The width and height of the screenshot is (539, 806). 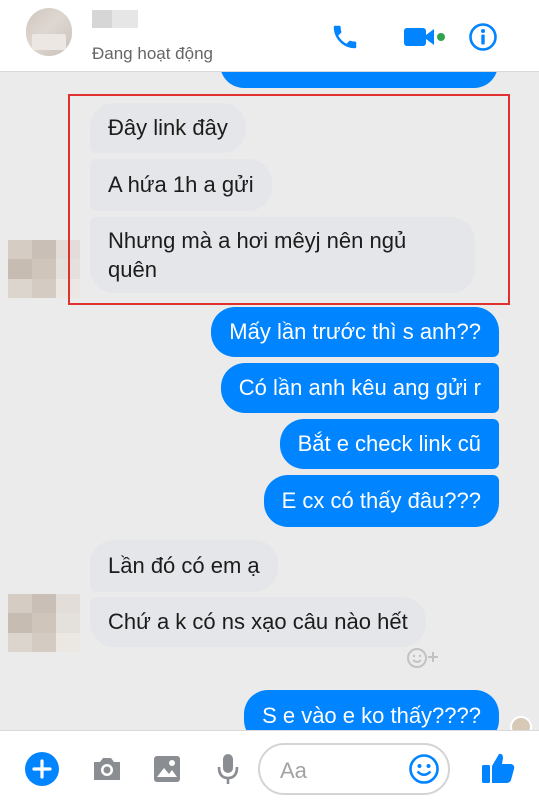 I want to click on add-reaction-icon, so click(x=423, y=658).